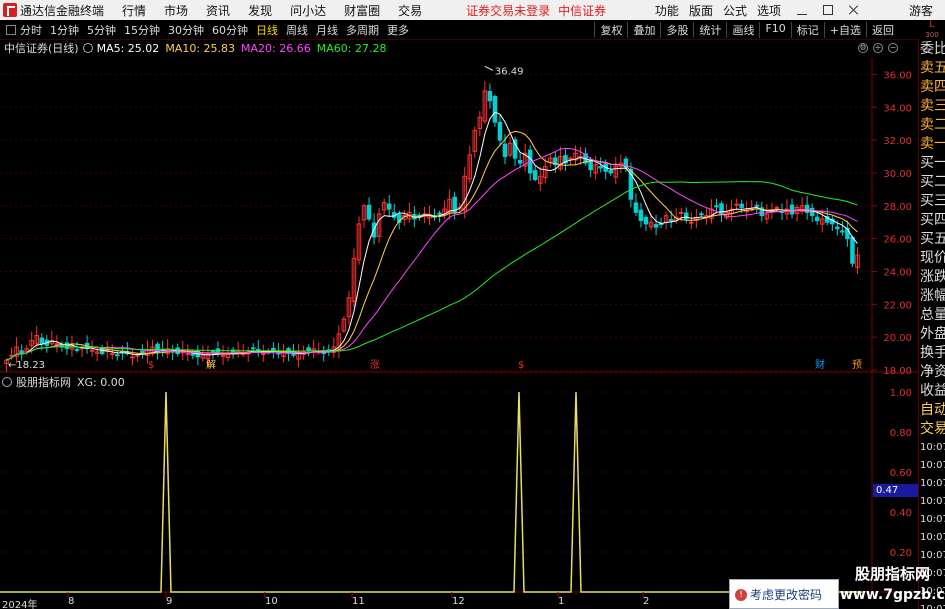  Describe the element at coordinates (20, 604) in the screenshot. I see `date-label: 2024年` at that location.